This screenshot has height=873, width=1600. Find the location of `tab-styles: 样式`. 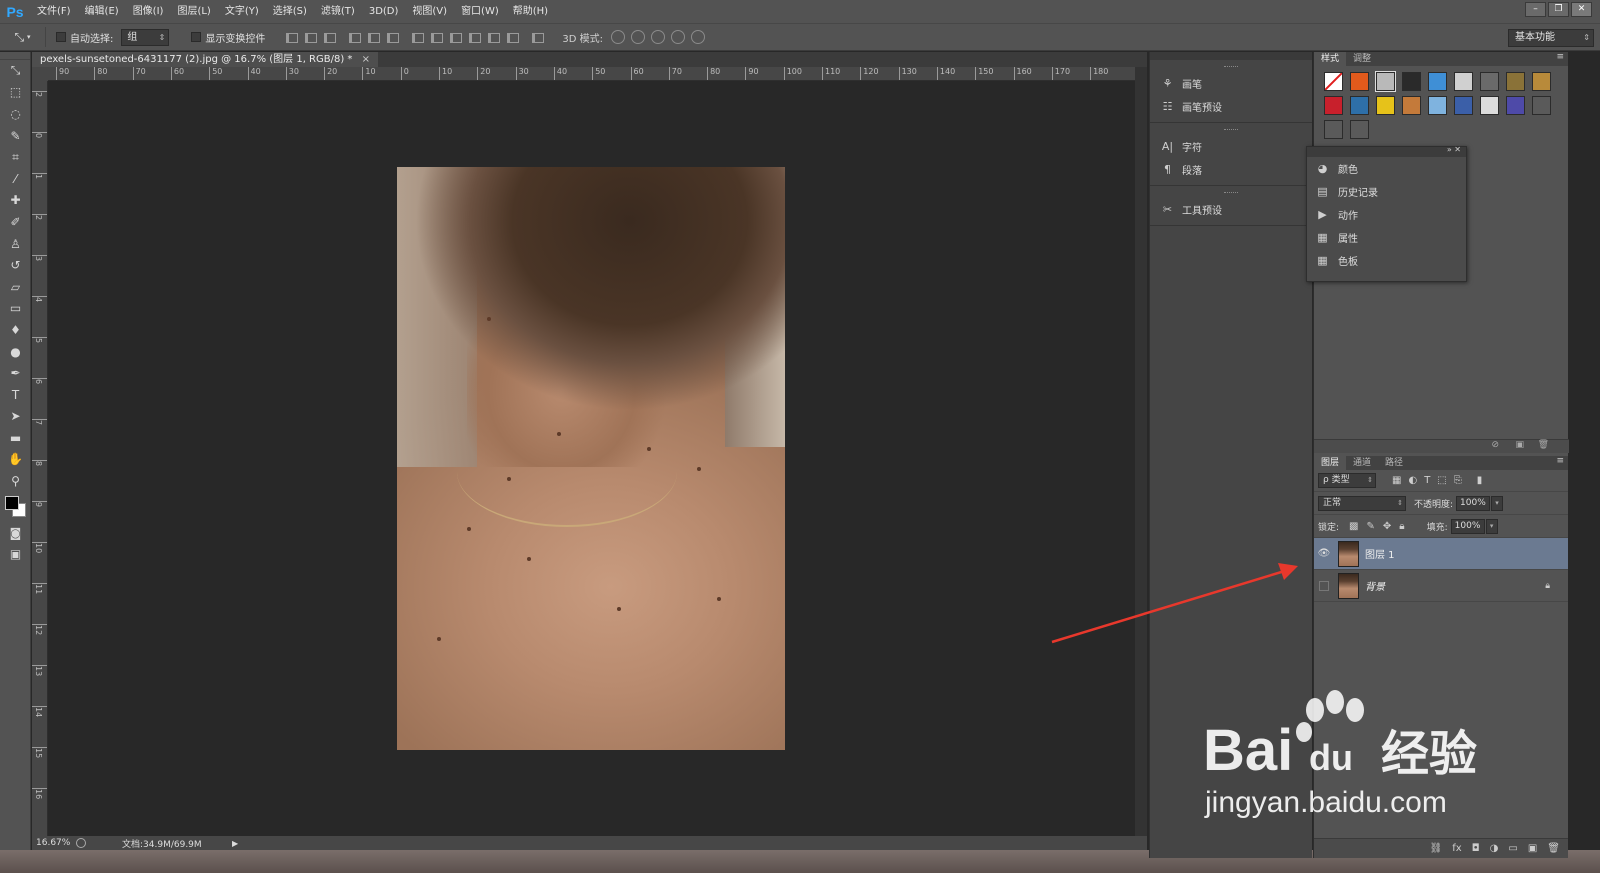

tab-styles: 样式 is located at coordinates (1330, 59).